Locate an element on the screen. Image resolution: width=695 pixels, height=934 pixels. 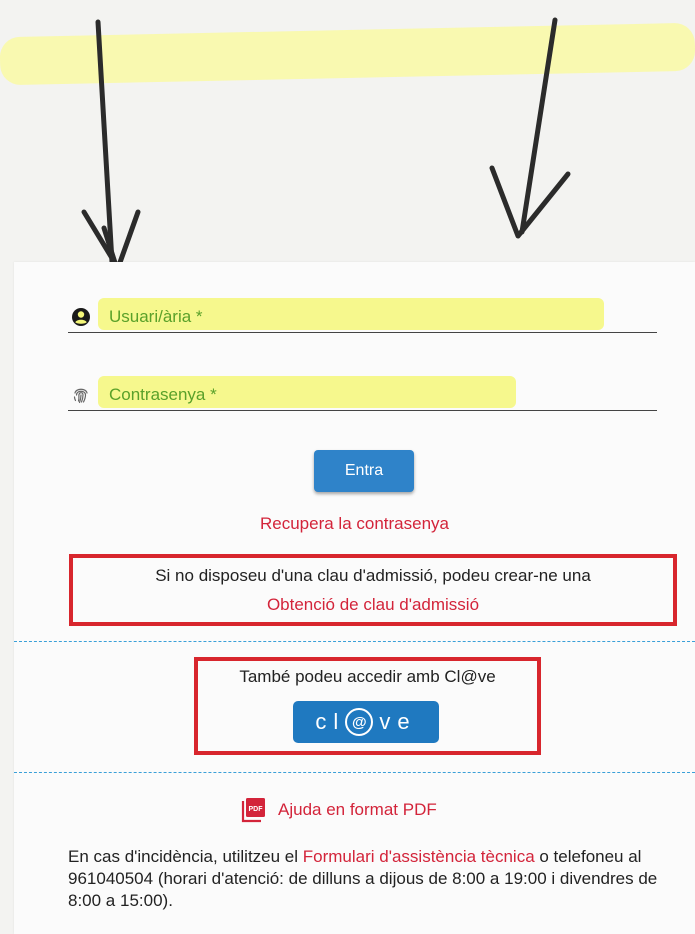
pdf-help-link: PDF Ajuda en format PDF is located at coordinates (338, 810).